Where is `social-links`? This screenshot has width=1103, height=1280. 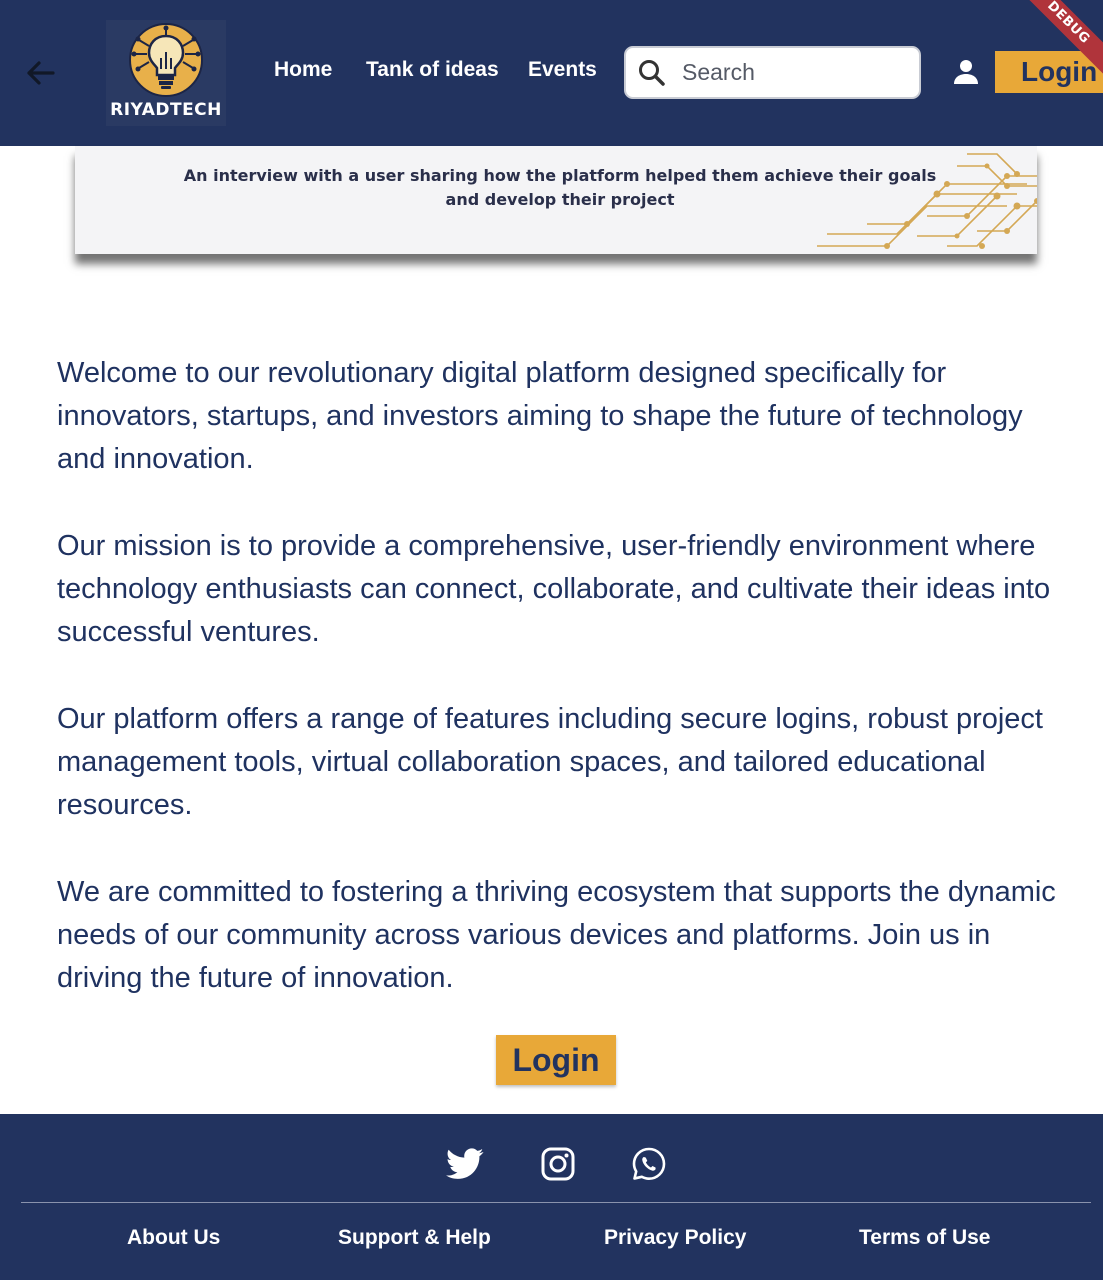 social-links is located at coordinates (551, 1164).